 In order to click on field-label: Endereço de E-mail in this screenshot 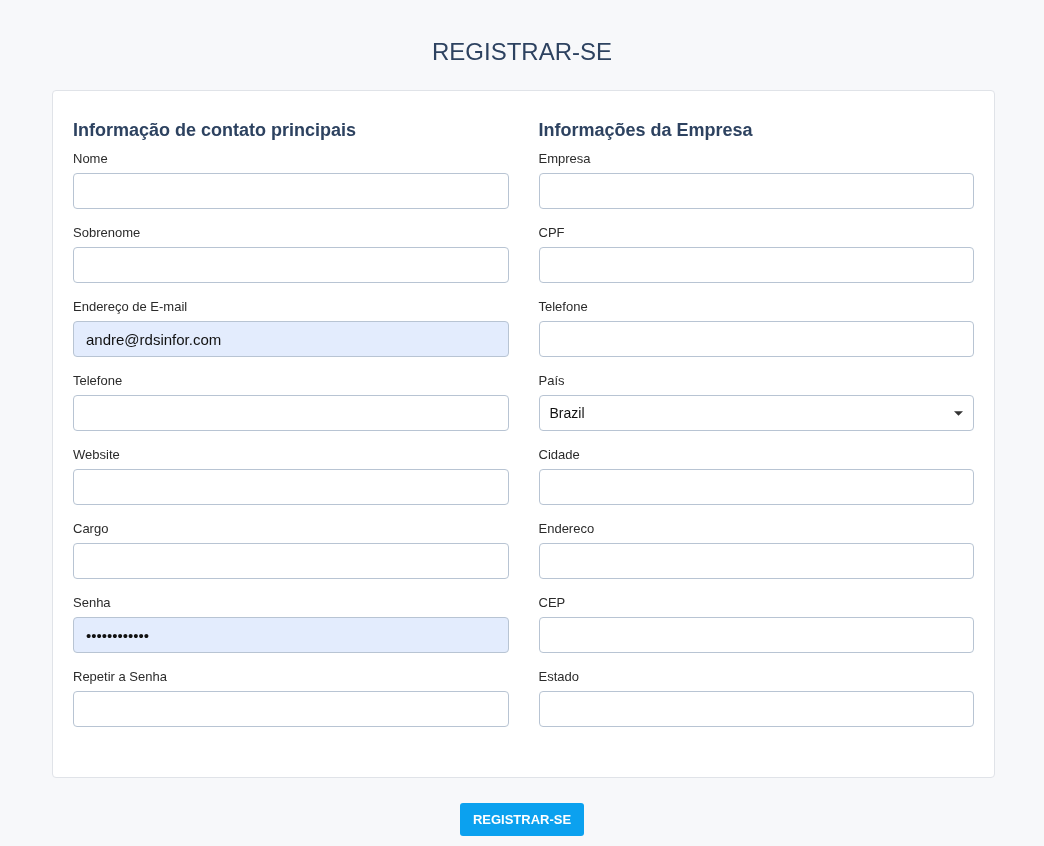, I will do `click(130, 307)`.